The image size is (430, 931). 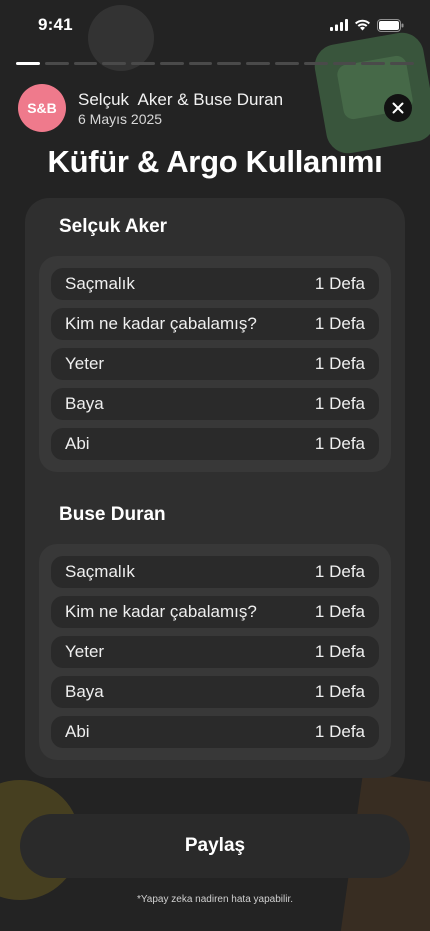 What do you see at coordinates (113, 226) in the screenshot?
I see `section-person-name: Selçuk Aker` at bounding box center [113, 226].